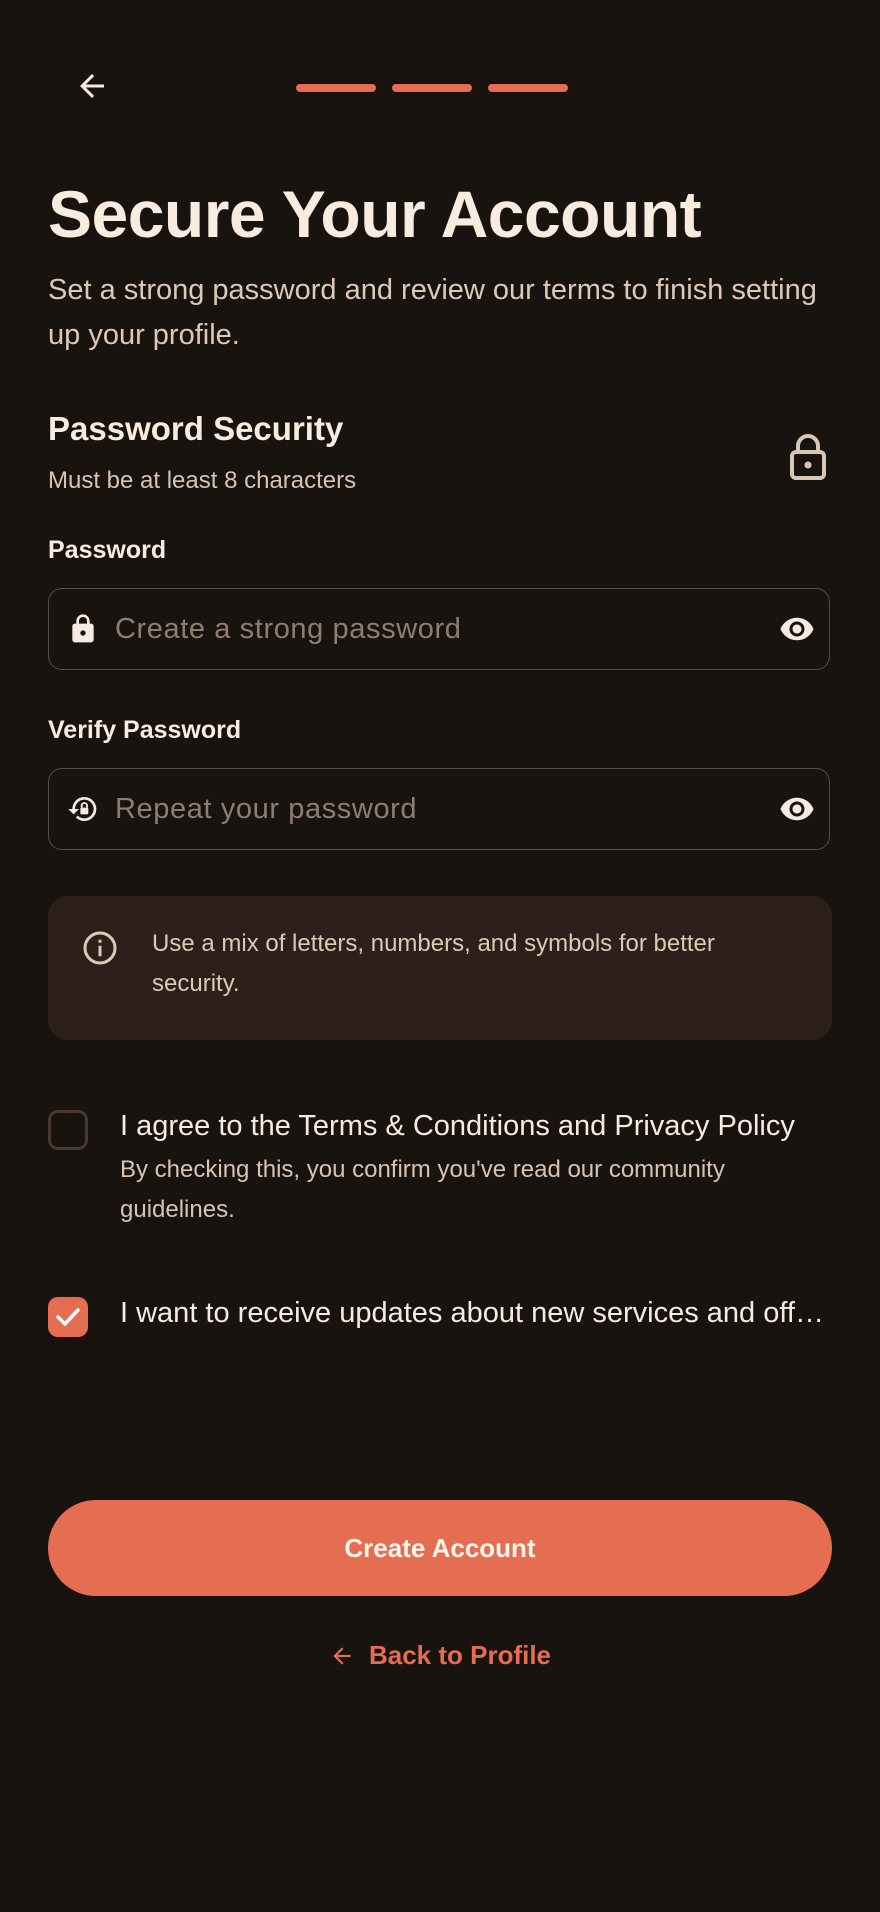 The height and width of the screenshot is (1912, 880). Describe the element at coordinates (425, 809) in the screenshot. I see `verify-password-input` at that location.